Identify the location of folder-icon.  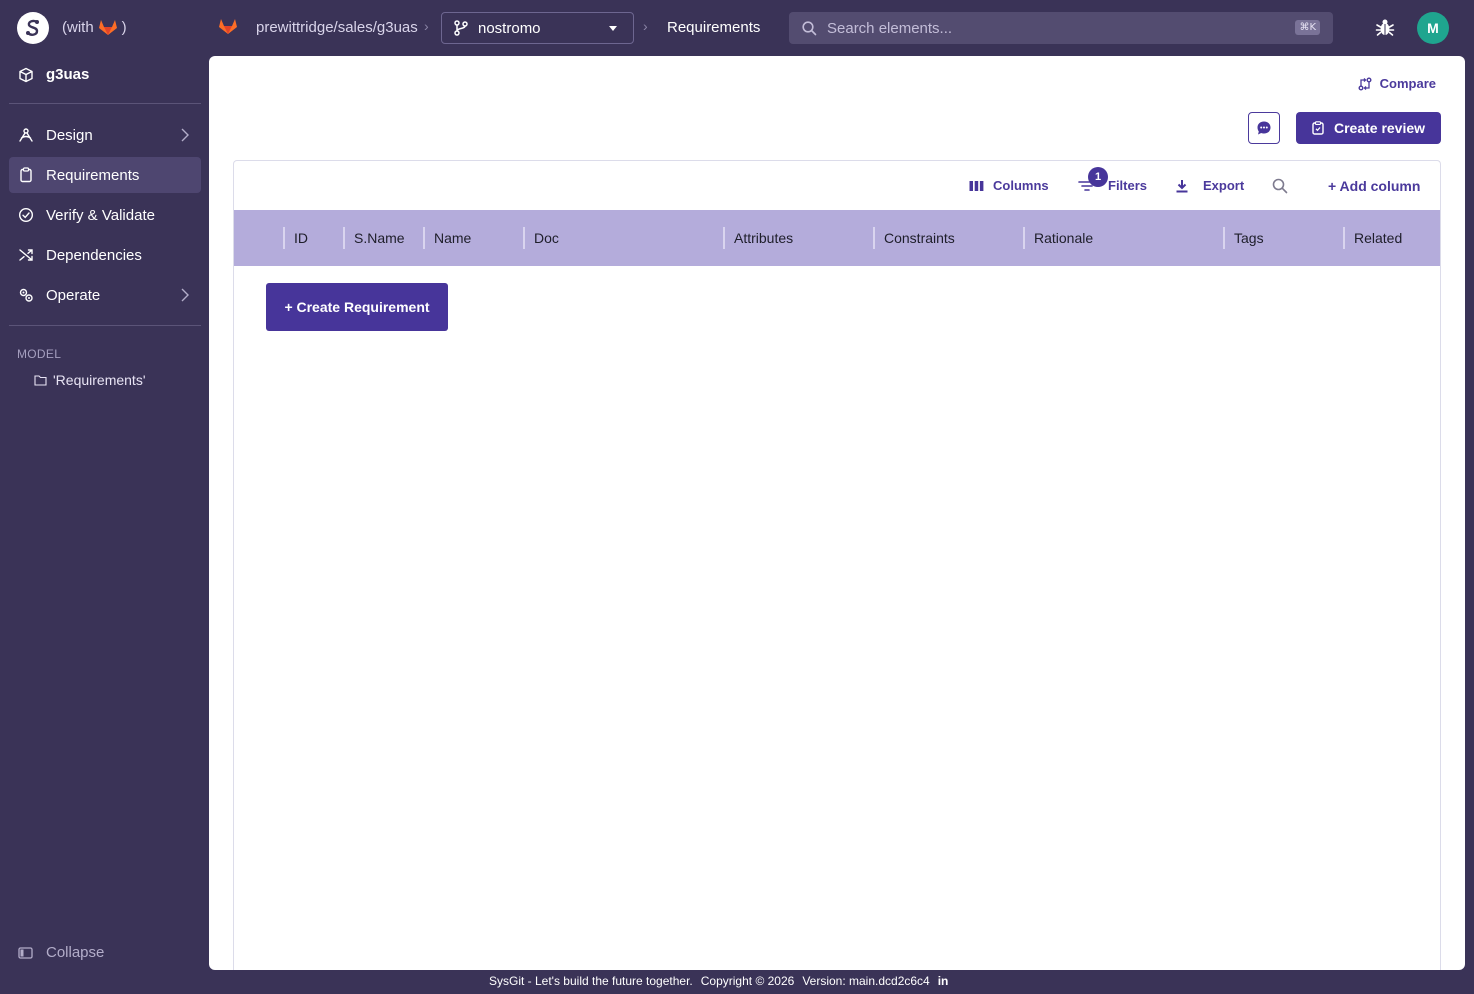
(40, 380).